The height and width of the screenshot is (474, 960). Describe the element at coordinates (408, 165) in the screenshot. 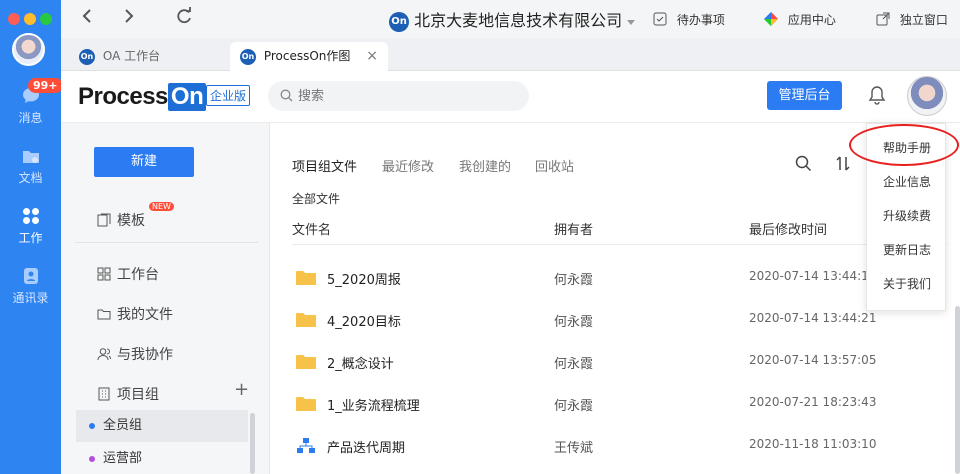

I see `tab-recent: 最近修改` at that location.